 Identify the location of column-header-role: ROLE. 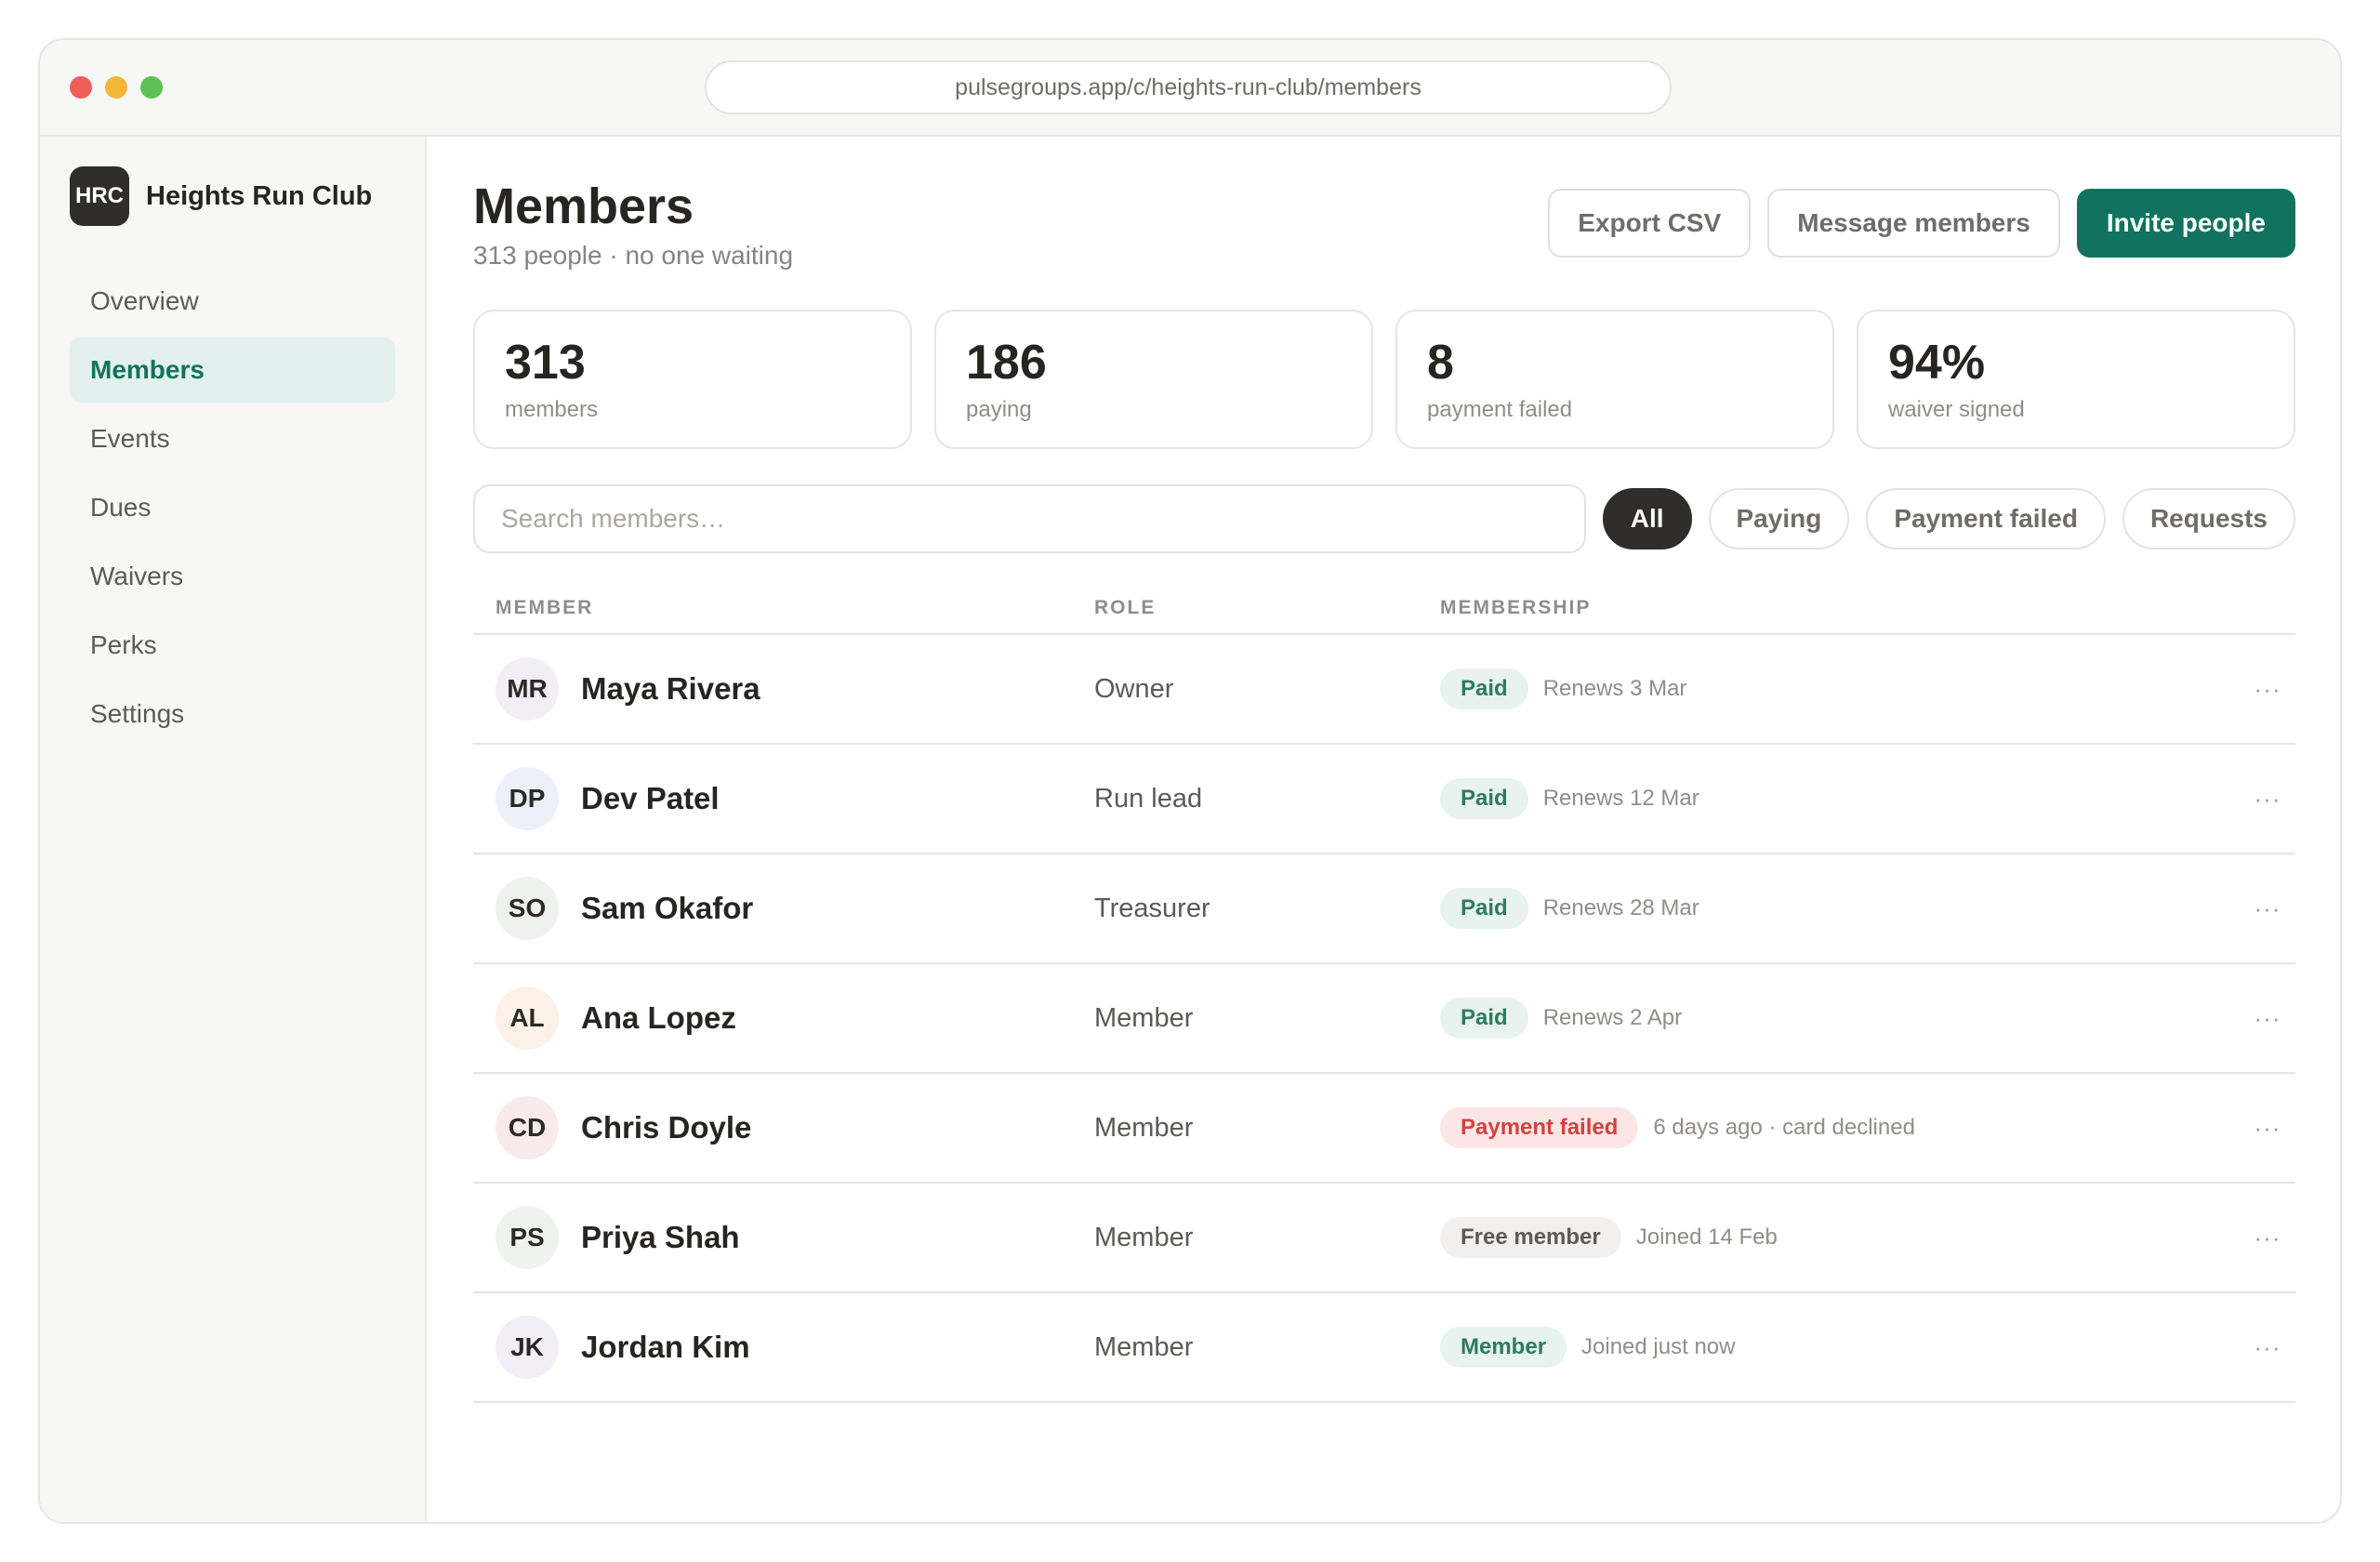
(1267, 608).